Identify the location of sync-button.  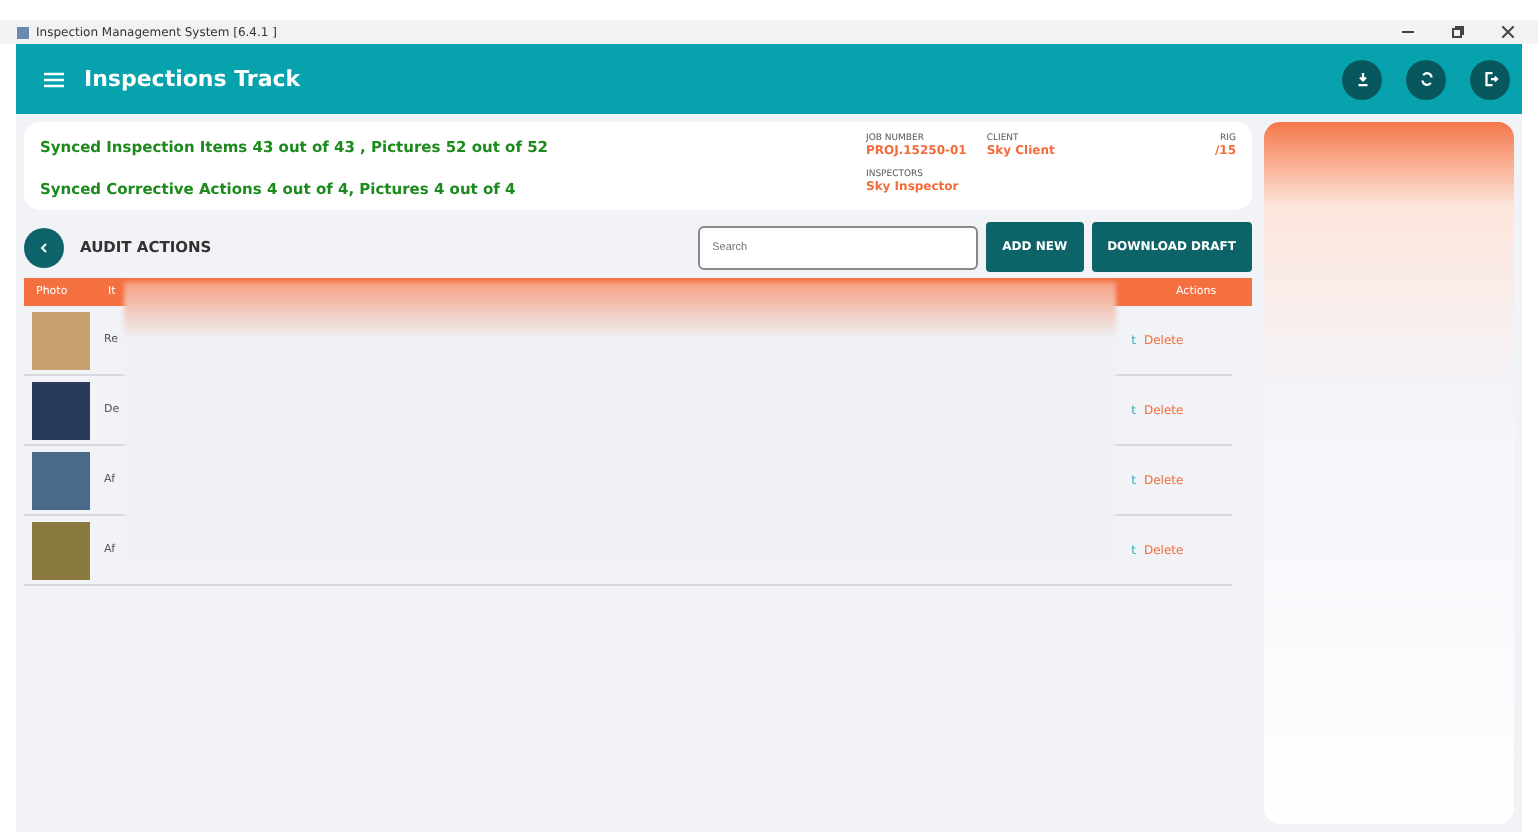
(1426, 79).